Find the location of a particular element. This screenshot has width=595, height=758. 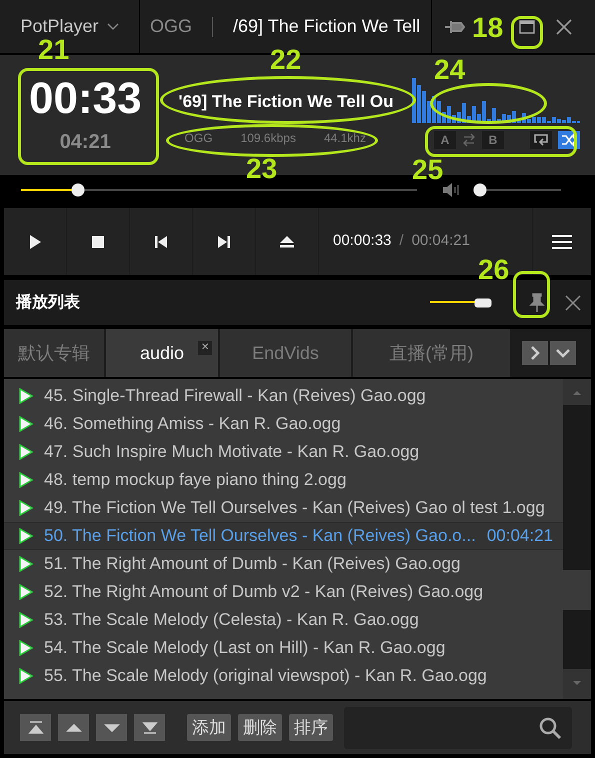

swap-icon is located at coordinates (469, 140).